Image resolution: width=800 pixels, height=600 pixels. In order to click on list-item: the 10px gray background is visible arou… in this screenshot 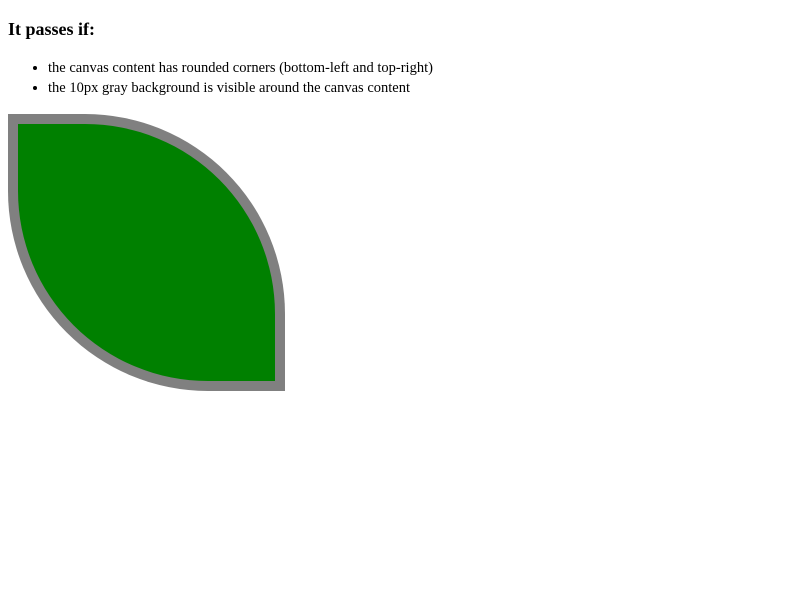, I will do `click(240, 88)`.